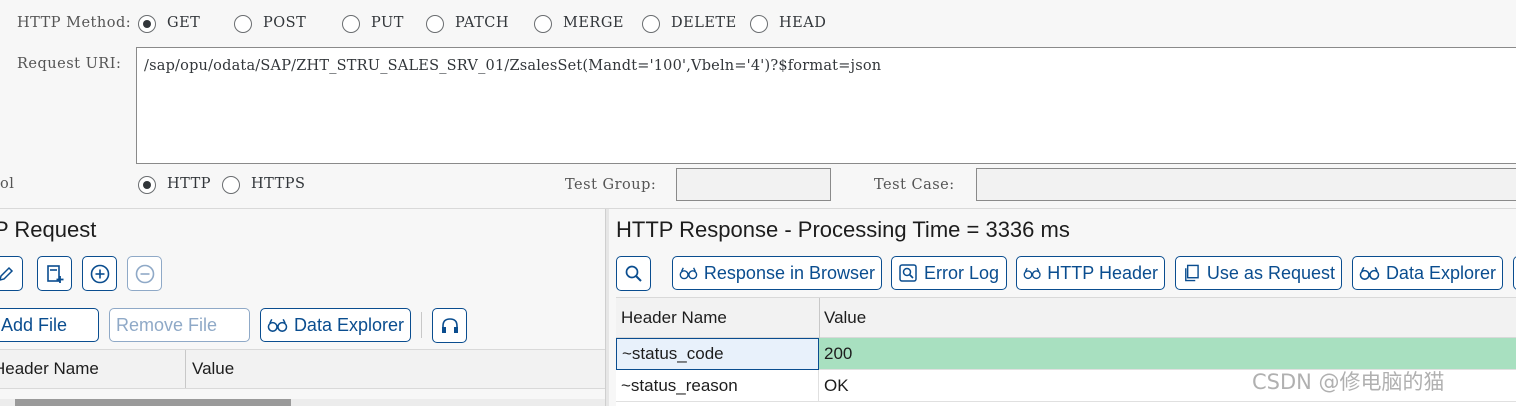 The width and height of the screenshot is (1516, 406). What do you see at coordinates (153, 402) in the screenshot?
I see `scrollbar-thumb` at bounding box center [153, 402].